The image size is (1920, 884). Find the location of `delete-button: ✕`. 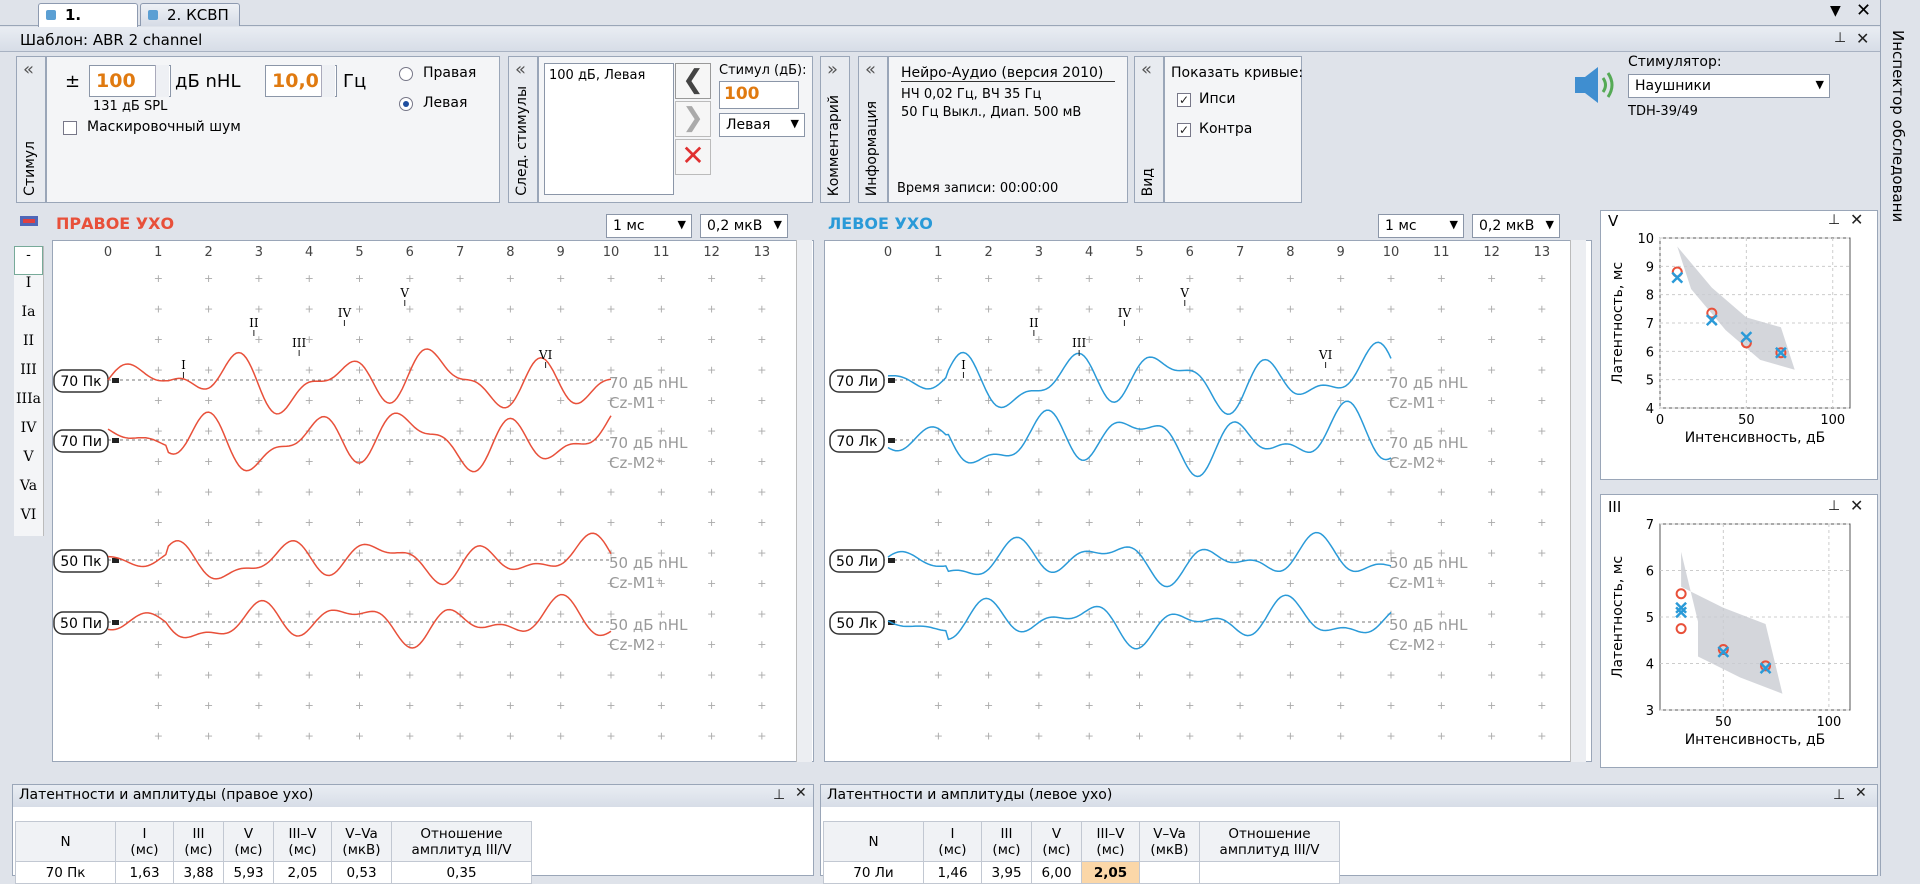

delete-button: ✕ is located at coordinates (693, 157).